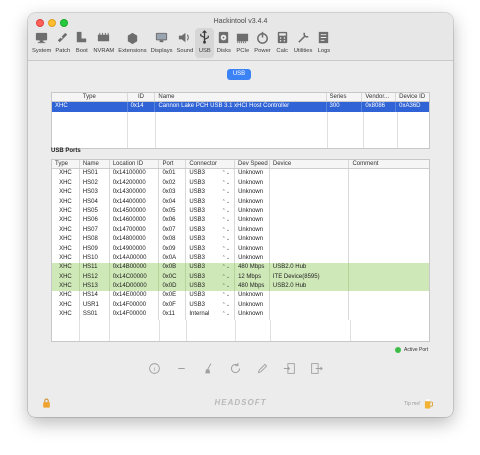 The height and width of the screenshot is (455, 480). I want to click on port-row: XHC HS09 0x14900000 0x09 USB3 ⌃⌄ Unknown, so click(240, 249).